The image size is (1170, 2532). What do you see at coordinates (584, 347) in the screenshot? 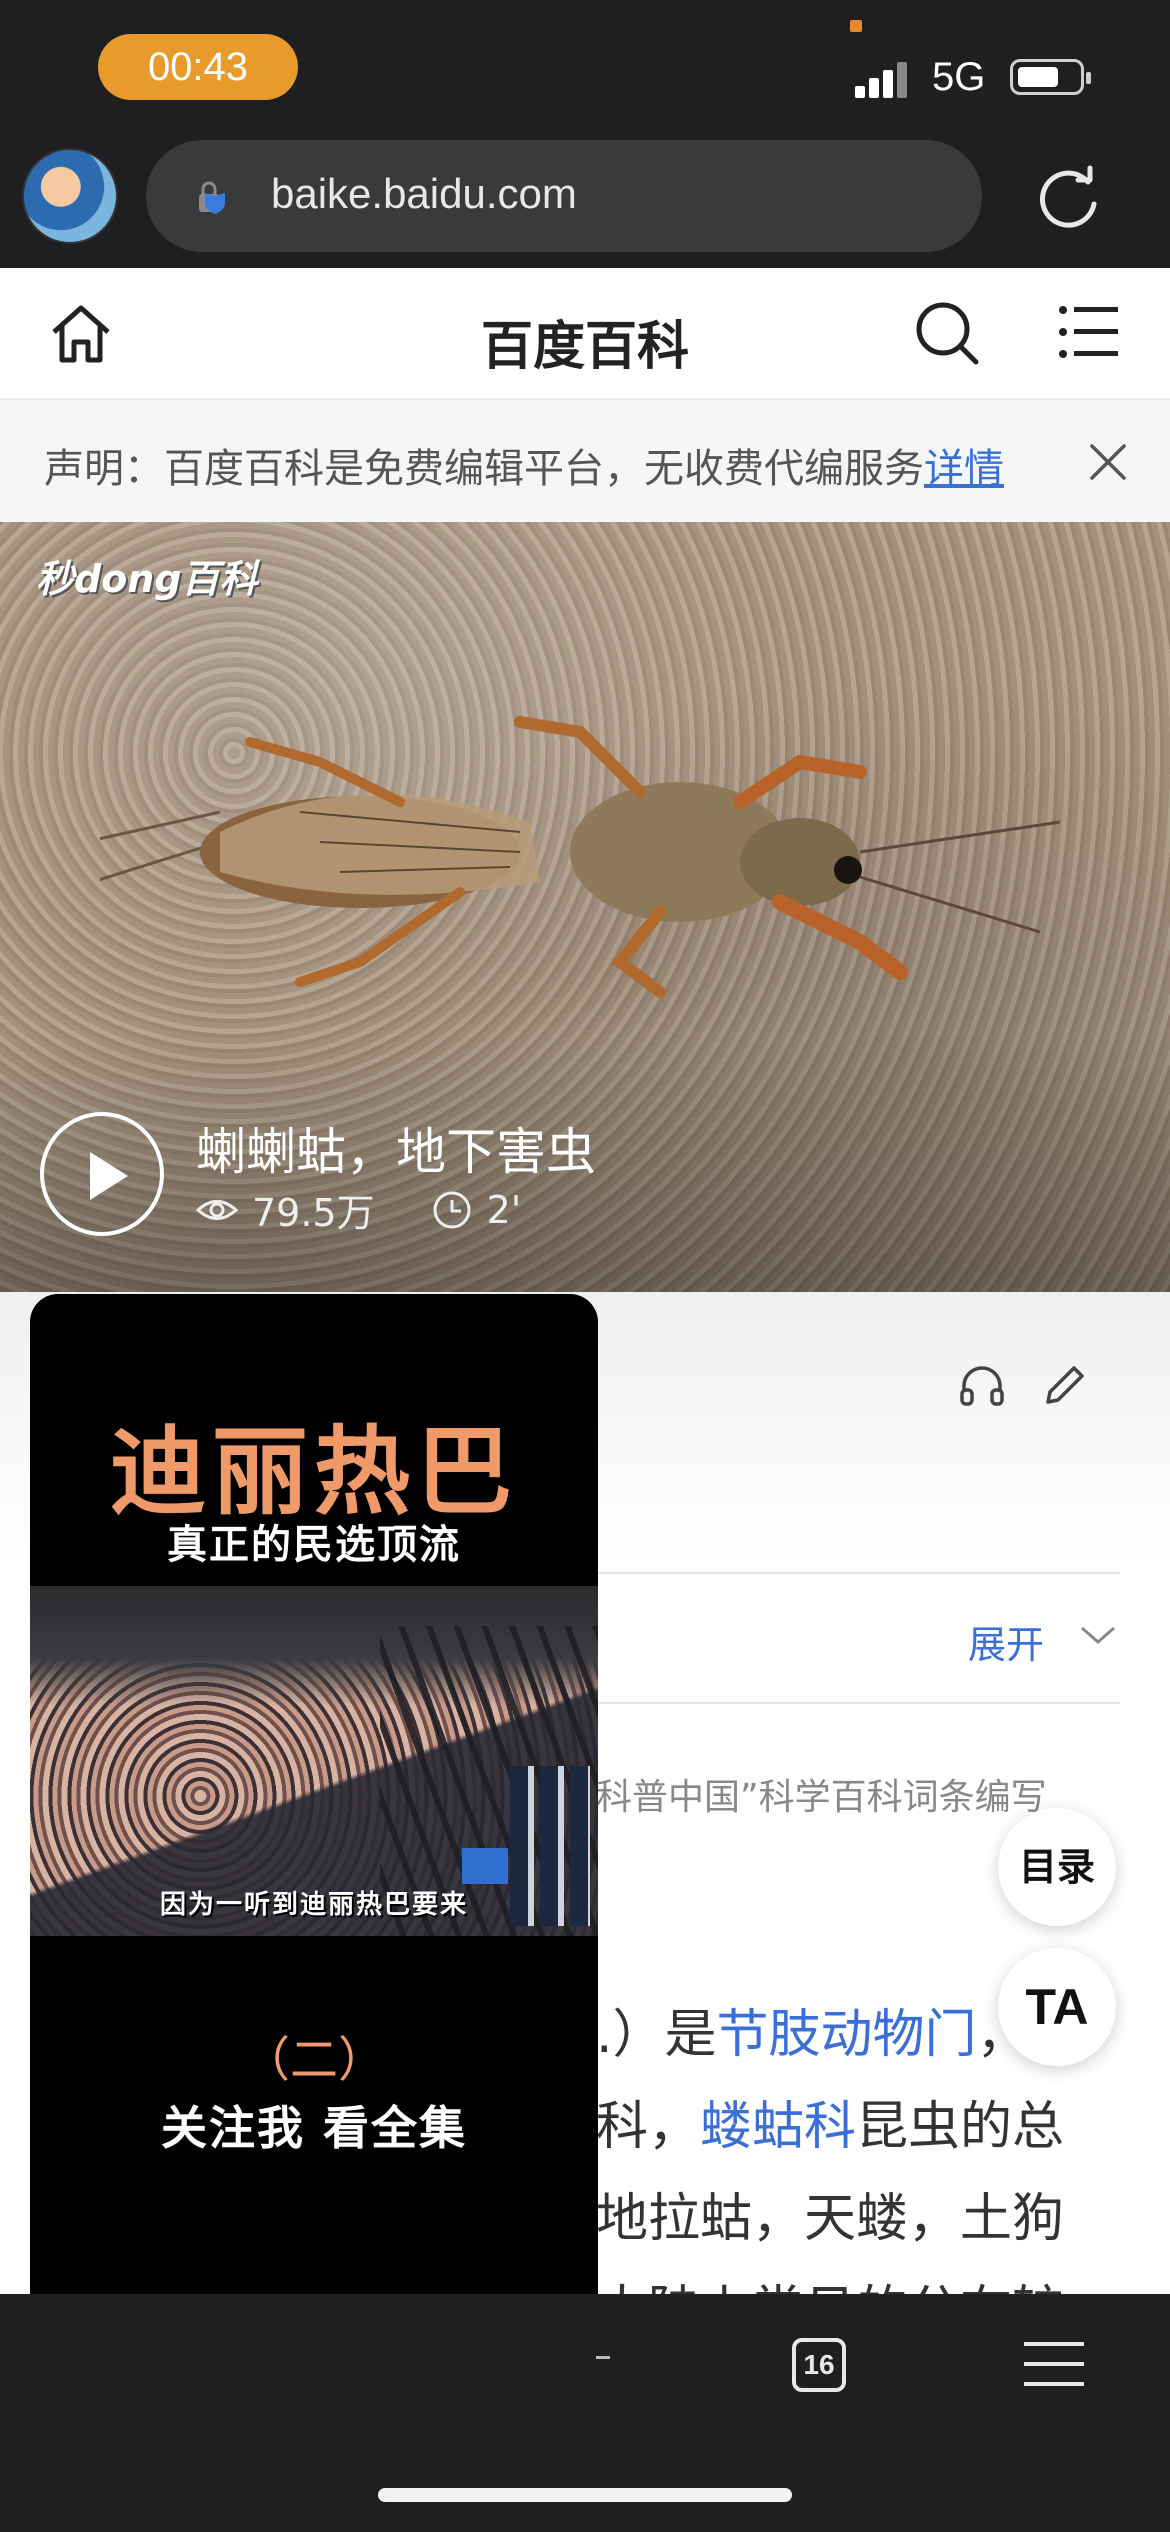
I see `site-title: 百度百科` at bounding box center [584, 347].